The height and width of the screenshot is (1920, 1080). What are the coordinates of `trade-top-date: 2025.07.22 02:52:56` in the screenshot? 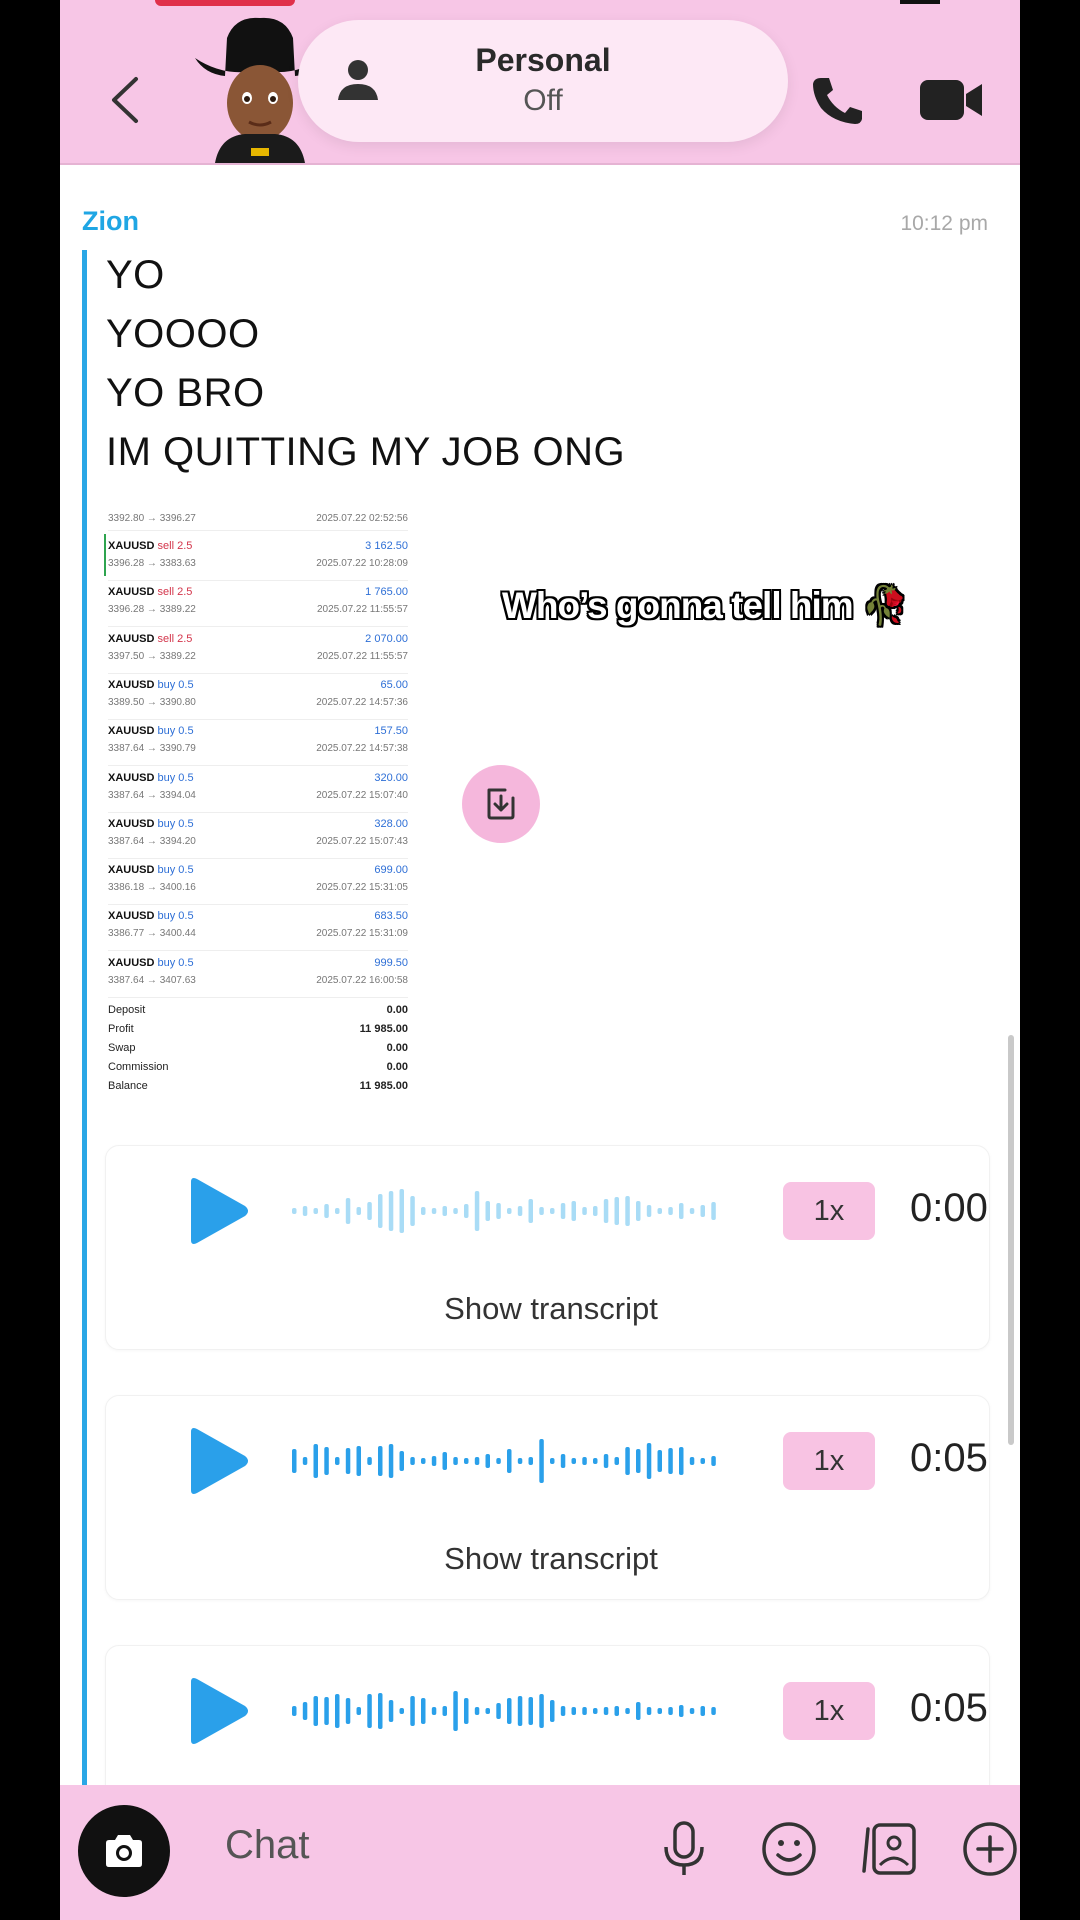 It's located at (362, 518).